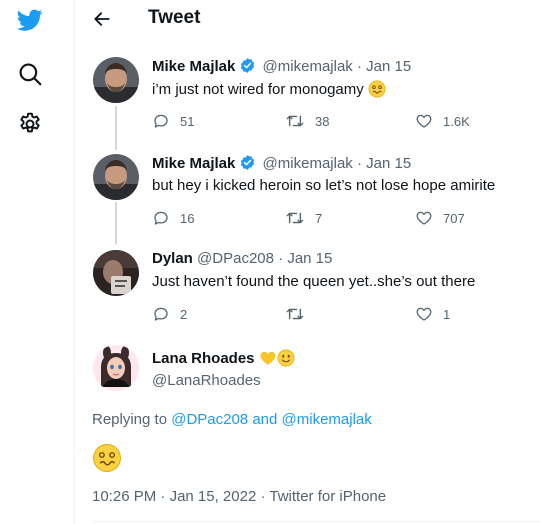  What do you see at coordinates (286, 360) in the screenshot?
I see `smiling-face-icon` at bounding box center [286, 360].